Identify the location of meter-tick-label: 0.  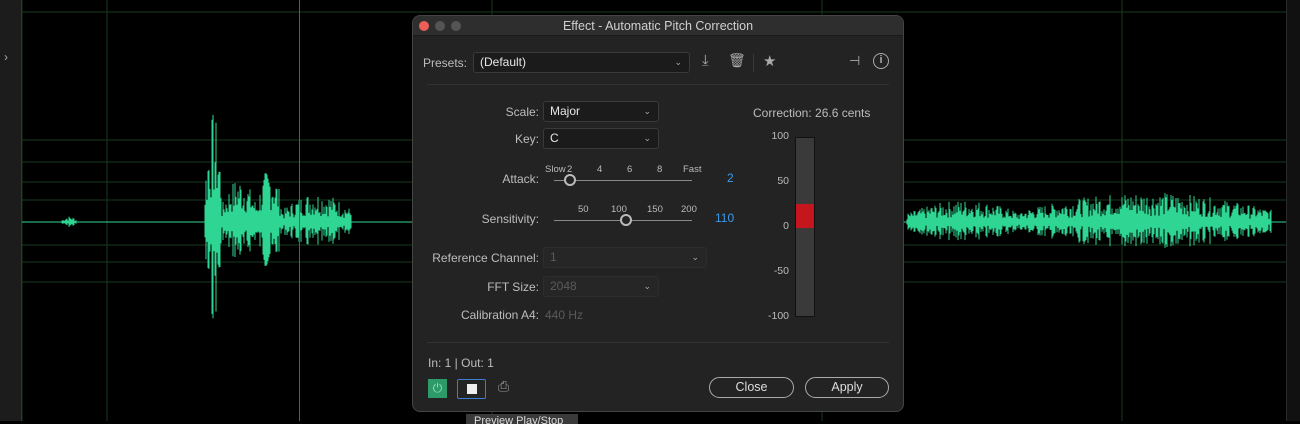
(786, 226).